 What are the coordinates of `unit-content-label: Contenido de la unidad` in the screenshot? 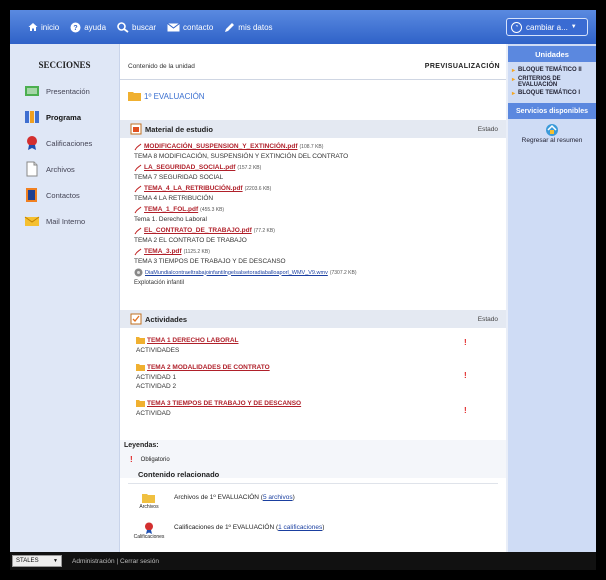 It's located at (161, 66).